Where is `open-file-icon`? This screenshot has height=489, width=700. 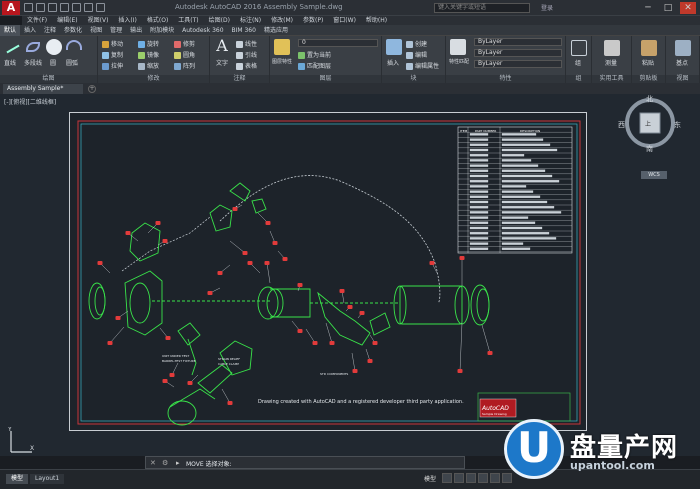 open-file-icon is located at coordinates (40, 7).